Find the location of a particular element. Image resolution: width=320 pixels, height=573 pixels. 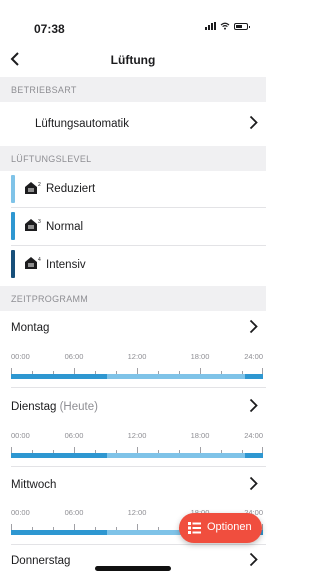

section-zeitprogramm: ZEITPROGRAMM is located at coordinates (133, 298).